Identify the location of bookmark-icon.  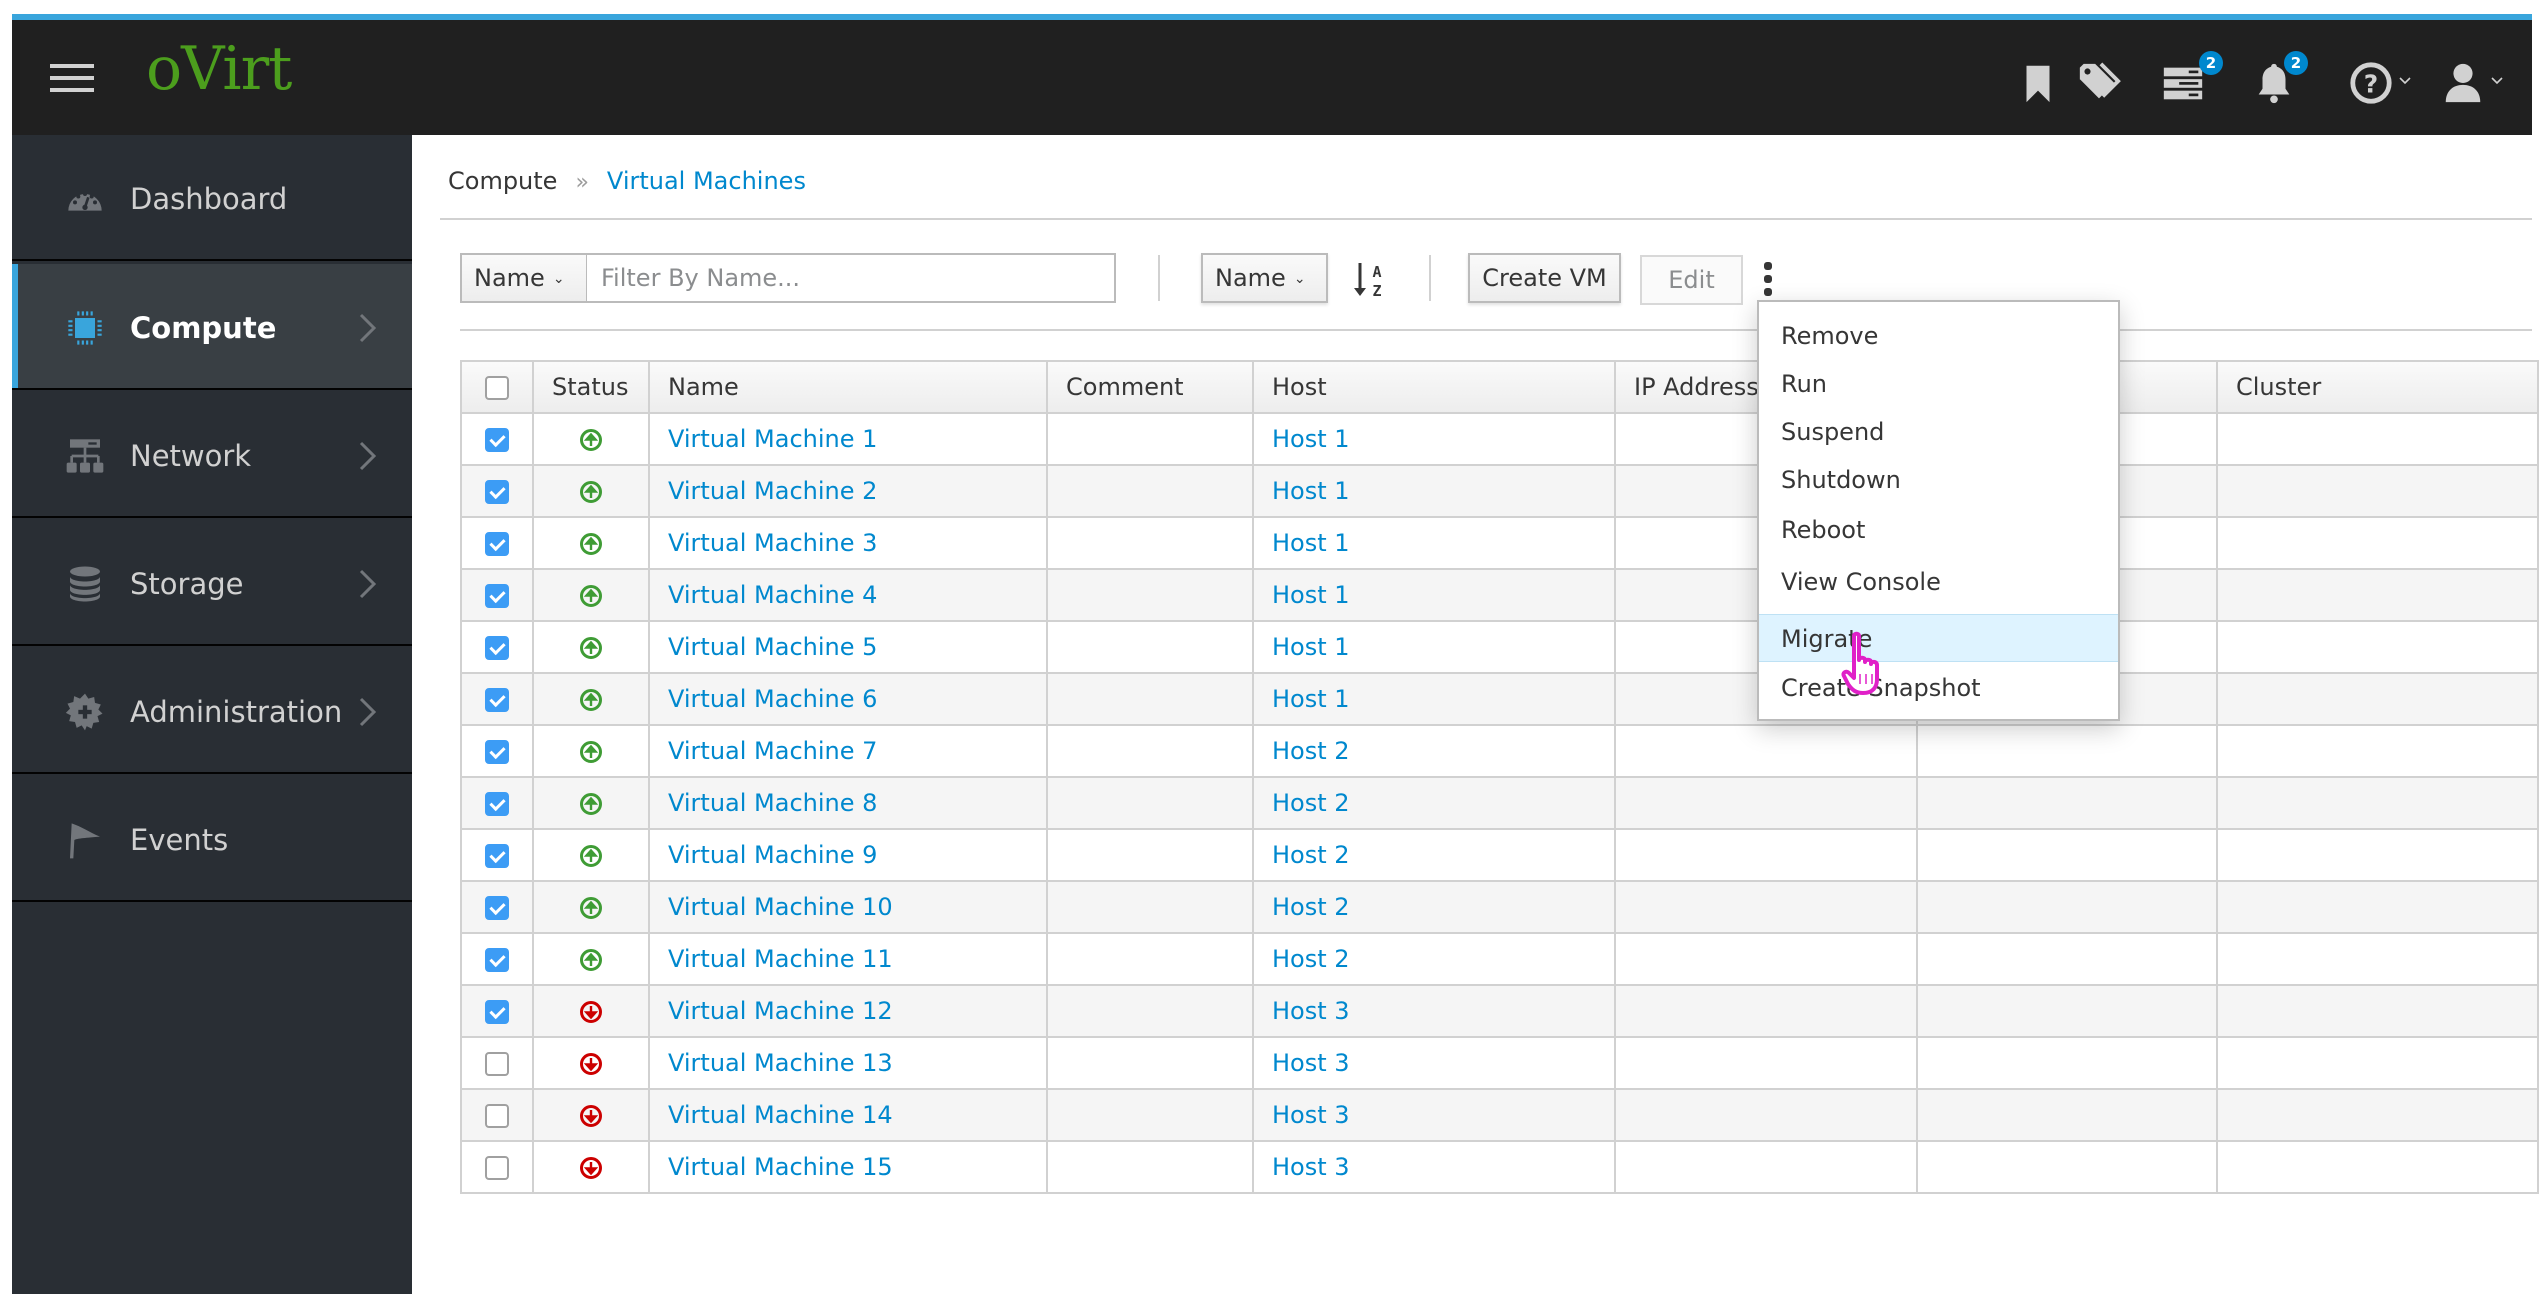
(2038, 83).